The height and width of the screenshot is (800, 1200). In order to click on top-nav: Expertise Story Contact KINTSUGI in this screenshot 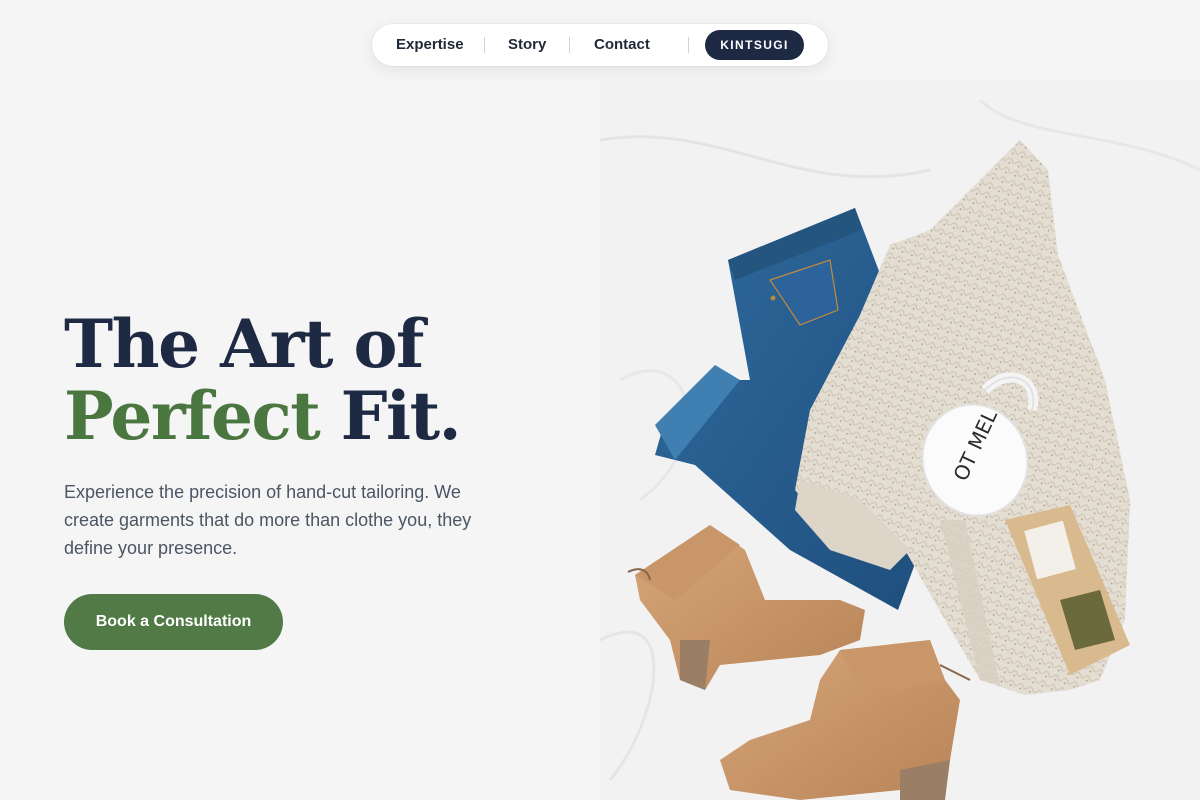, I will do `click(600, 45)`.